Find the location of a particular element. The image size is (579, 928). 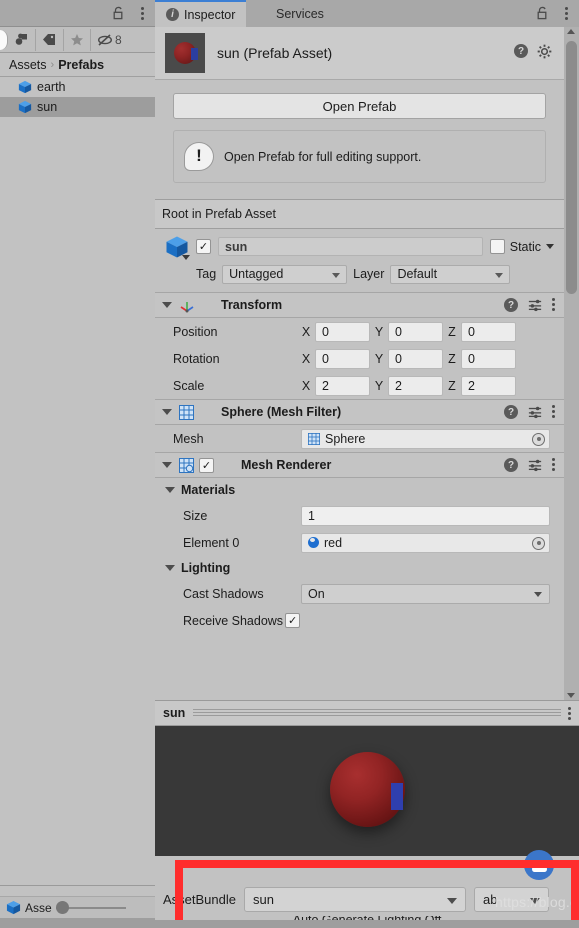

preview-header: sun is located at coordinates (367, 713).